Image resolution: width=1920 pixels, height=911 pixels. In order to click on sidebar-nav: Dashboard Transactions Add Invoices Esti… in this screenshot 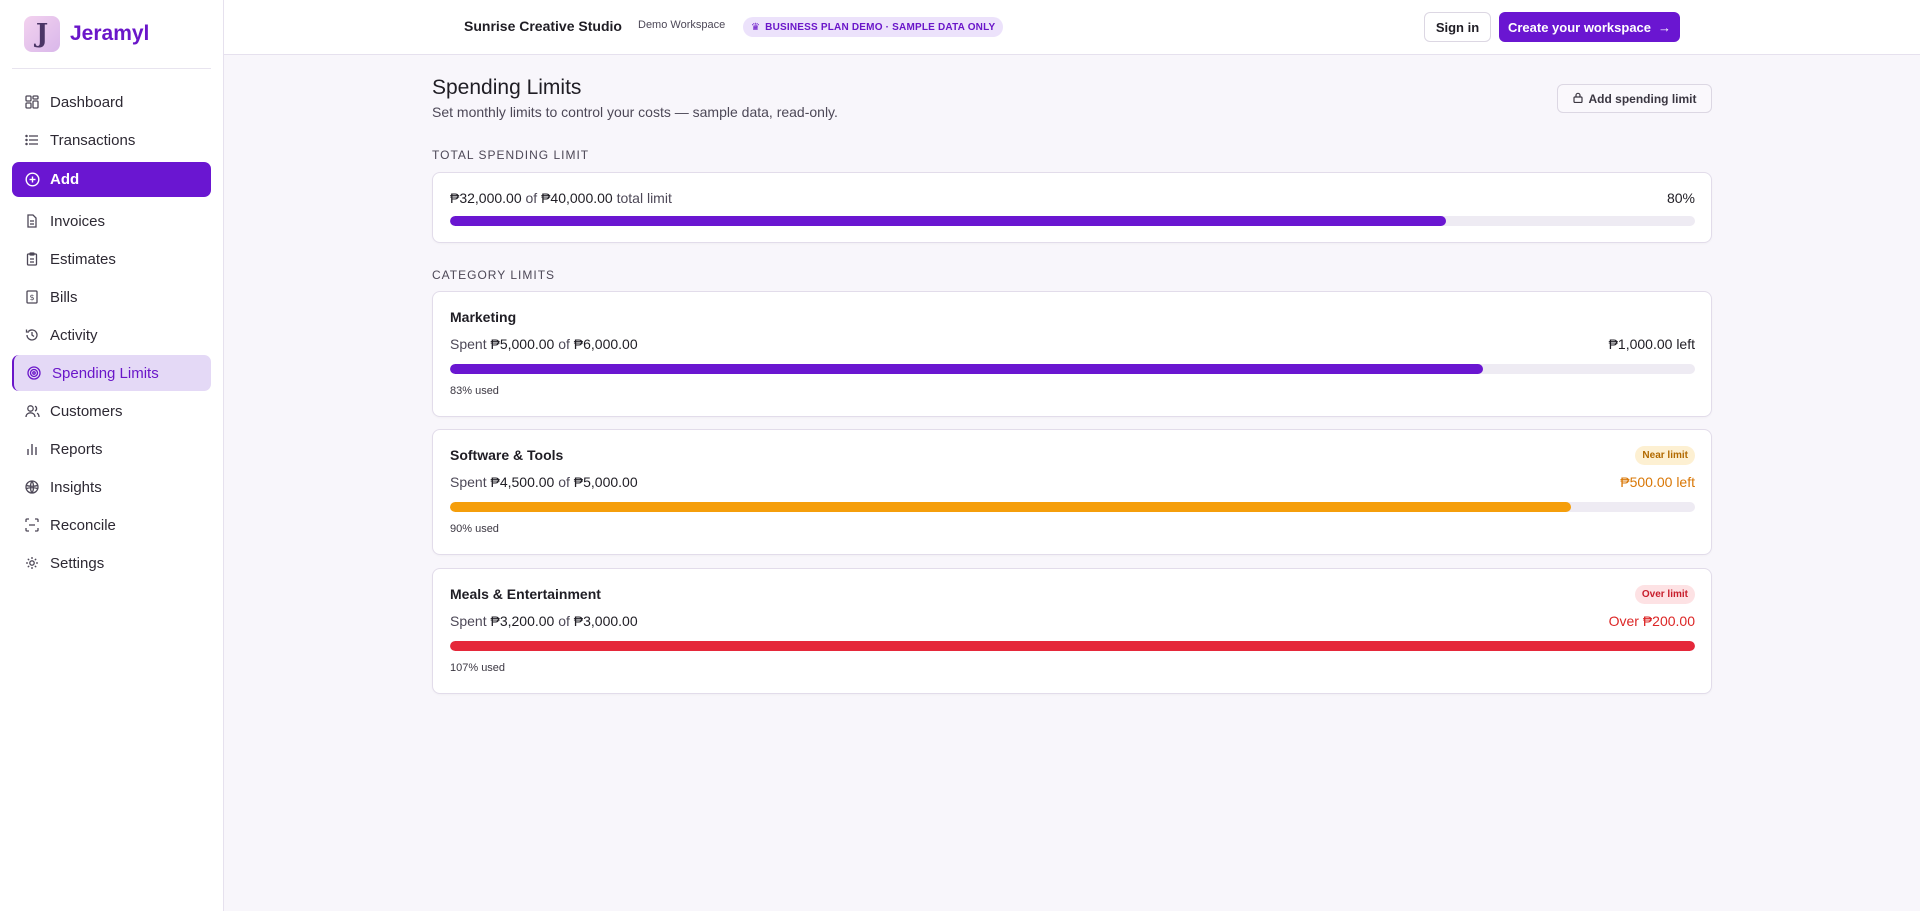, I will do `click(111, 333)`.